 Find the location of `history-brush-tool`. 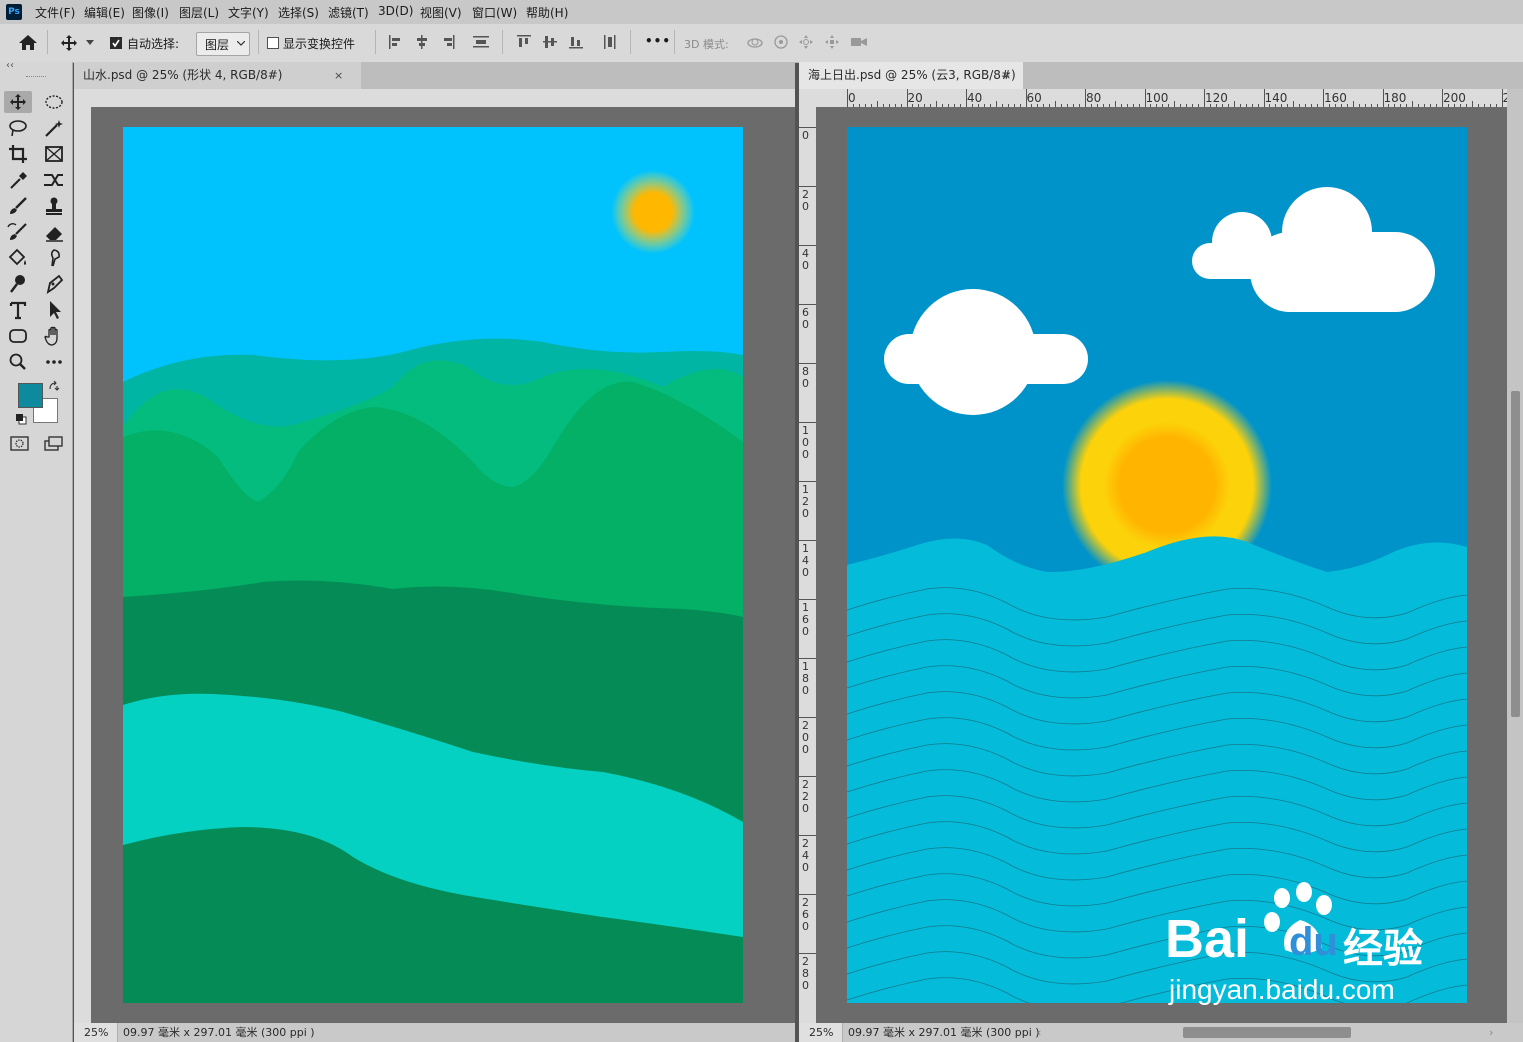

history-brush-tool is located at coordinates (18, 232).